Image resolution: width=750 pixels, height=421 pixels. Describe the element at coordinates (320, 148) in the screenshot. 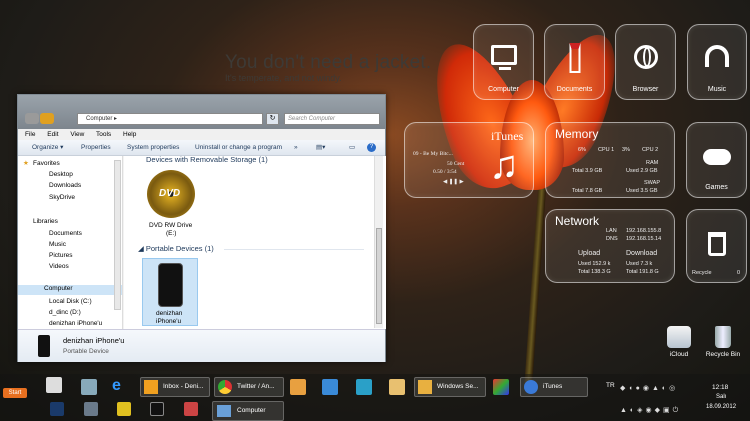

I see `view-options-icon: ▤▾` at that location.